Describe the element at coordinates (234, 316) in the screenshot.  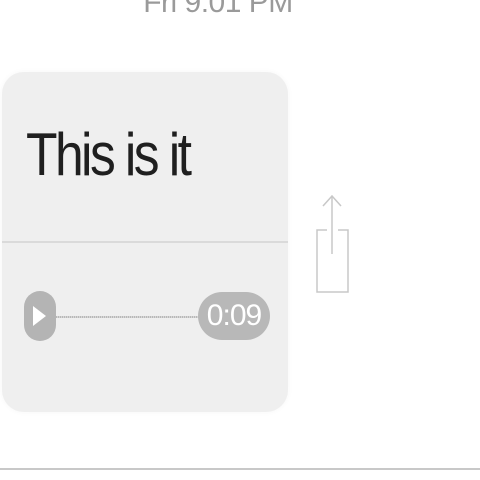
I see `audio-duration-badge: 0:09` at that location.